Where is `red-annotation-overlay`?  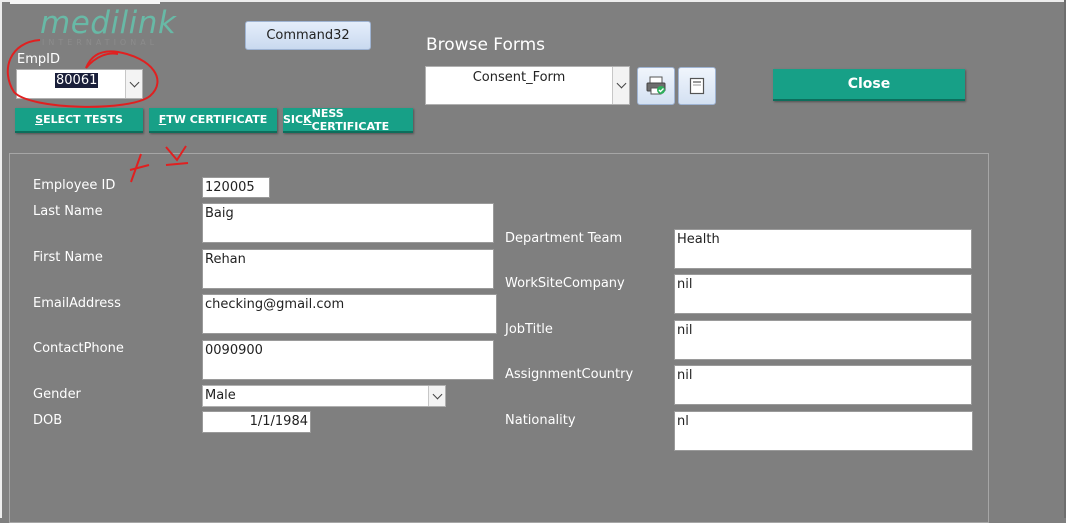 red-annotation-overlay is located at coordinates (97, 111).